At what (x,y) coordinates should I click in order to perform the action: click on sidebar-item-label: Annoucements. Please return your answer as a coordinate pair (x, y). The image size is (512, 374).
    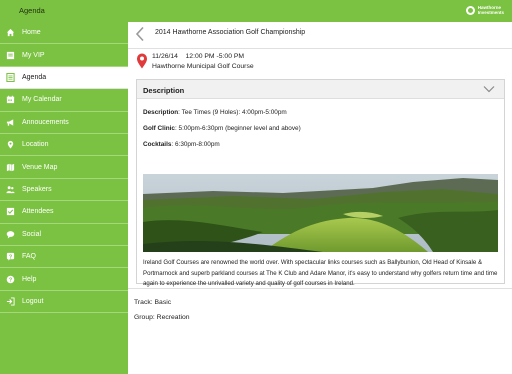
    Looking at the image, I should click on (45, 122).